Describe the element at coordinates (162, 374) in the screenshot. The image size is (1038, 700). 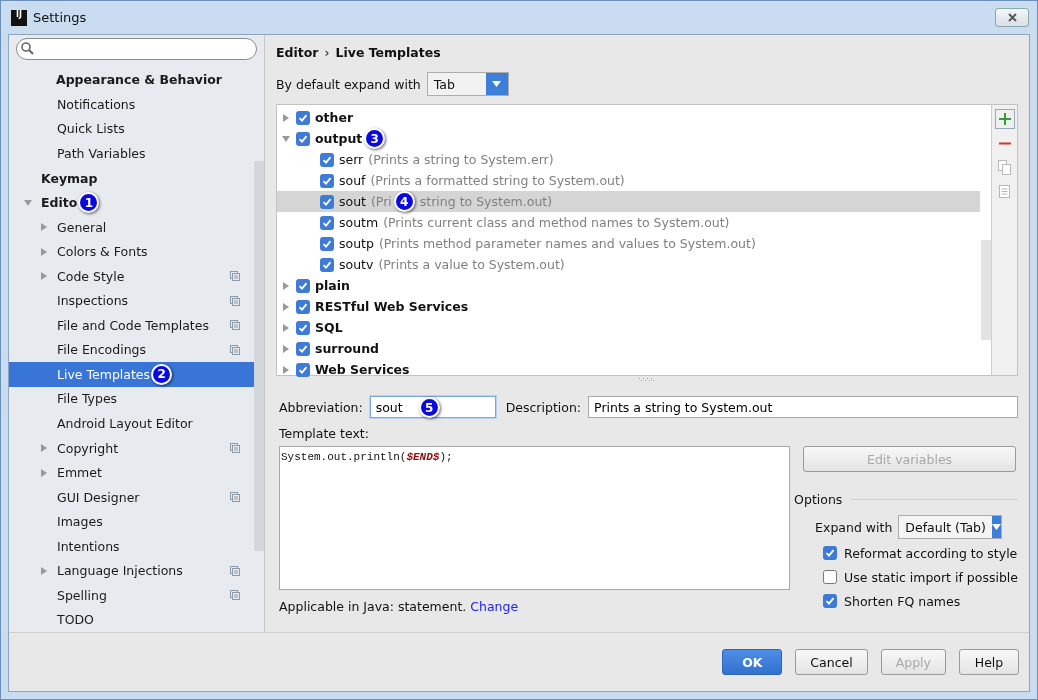
I see `callout-badge: 2` at that location.